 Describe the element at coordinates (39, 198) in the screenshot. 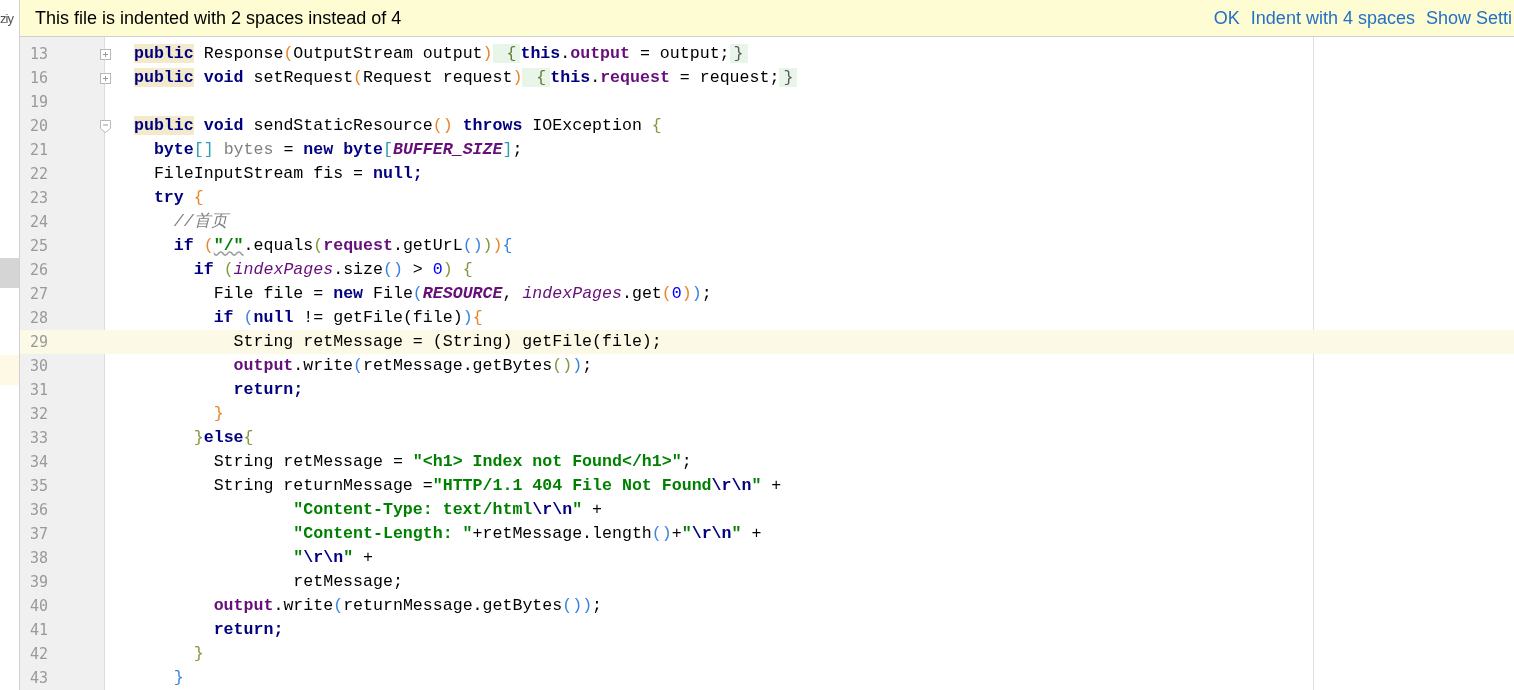

I see `line-number: 23` at that location.